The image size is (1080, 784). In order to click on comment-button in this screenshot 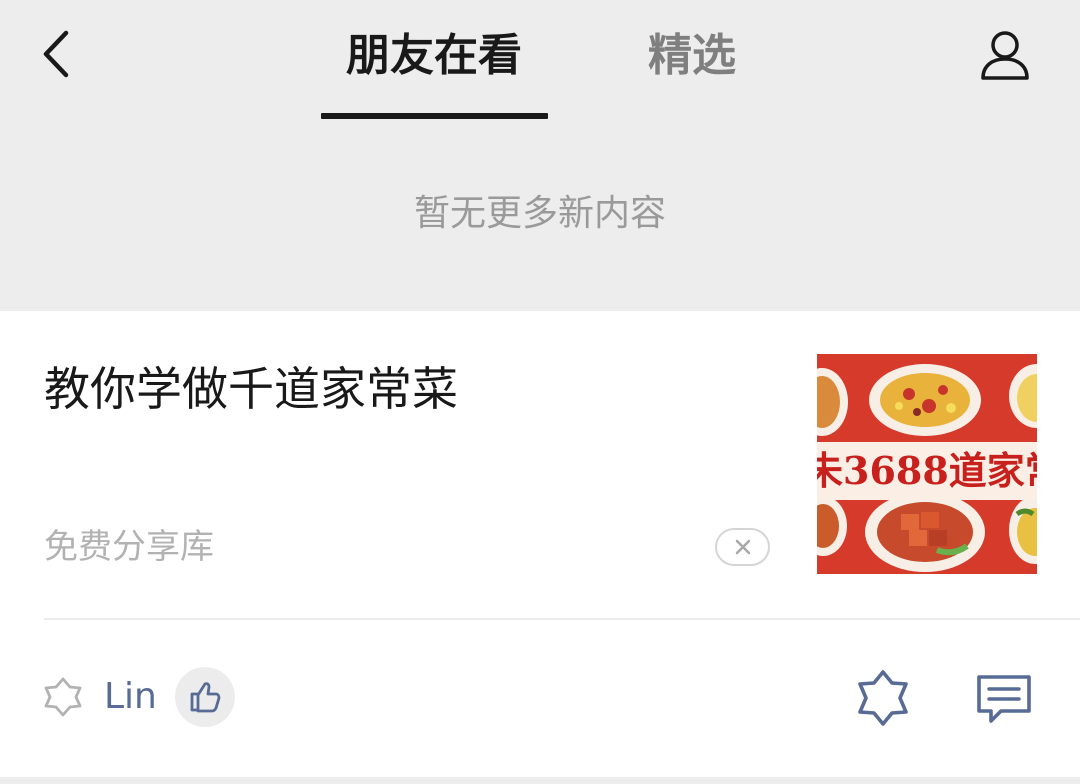, I will do `click(1004, 699)`.